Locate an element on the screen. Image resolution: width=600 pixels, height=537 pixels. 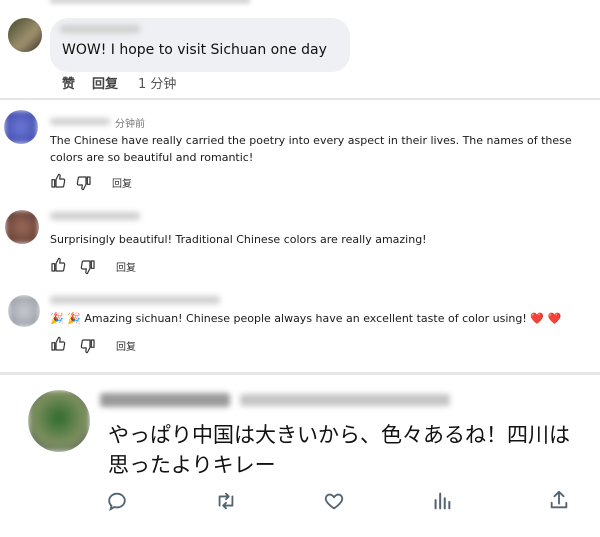
clipped-top-line is located at coordinates (150, 2).